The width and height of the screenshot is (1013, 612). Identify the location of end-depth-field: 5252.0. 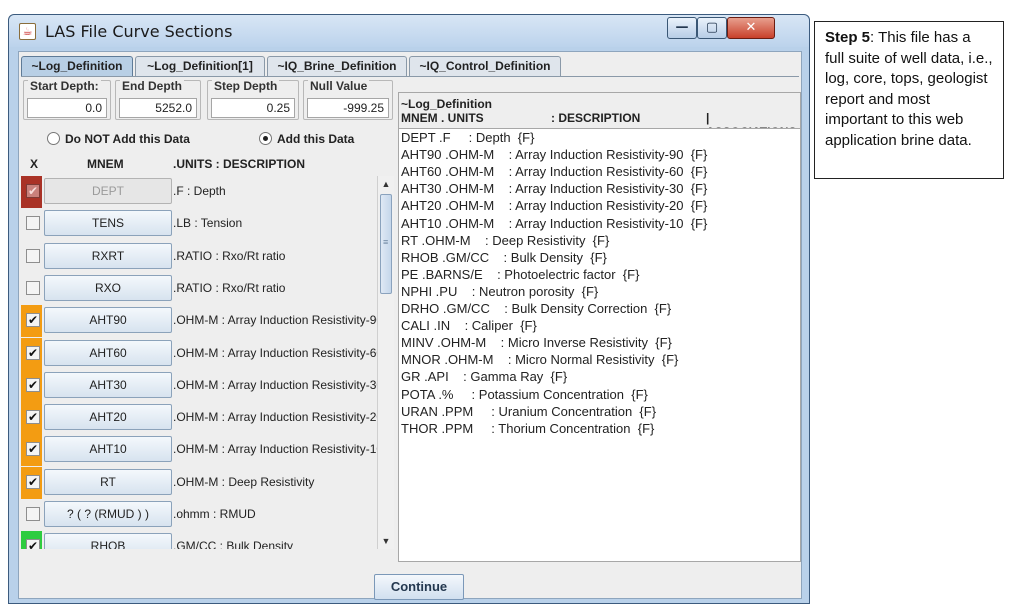
(158, 108).